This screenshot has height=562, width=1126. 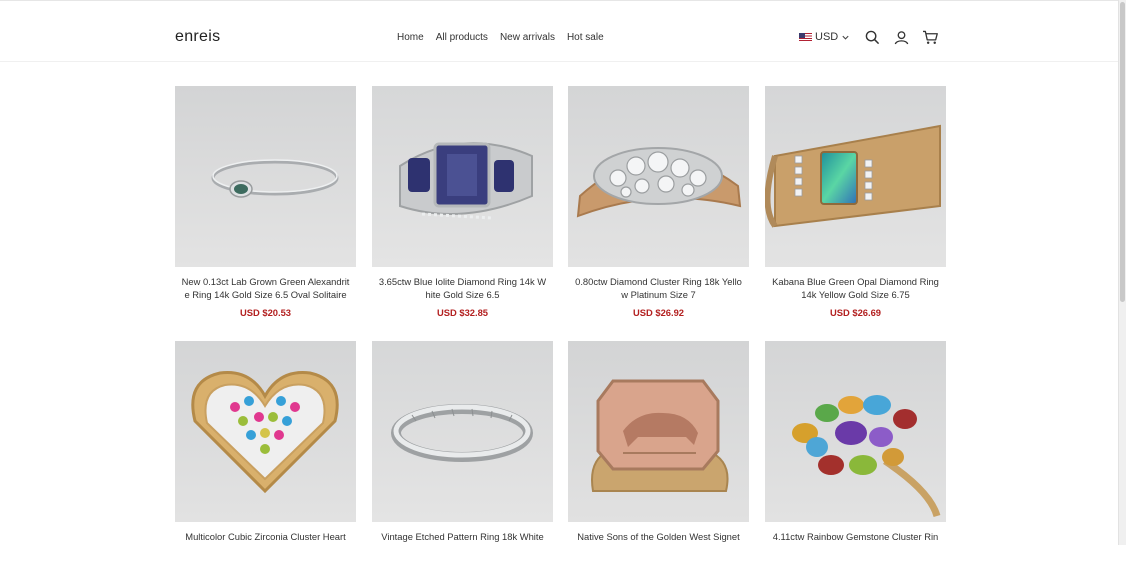 I want to click on product-title: 4.11ctw Rainbow Gemstone Cluster Rin, so click(x=855, y=543).